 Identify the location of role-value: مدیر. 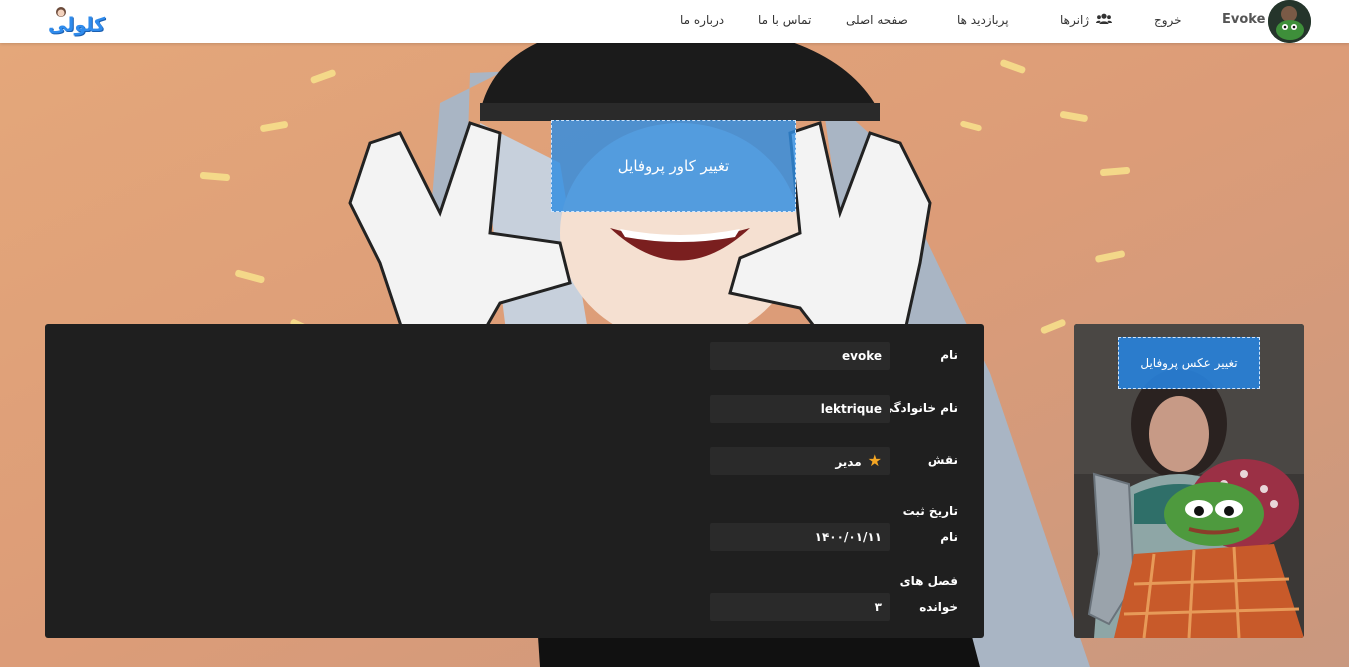
(848, 462).